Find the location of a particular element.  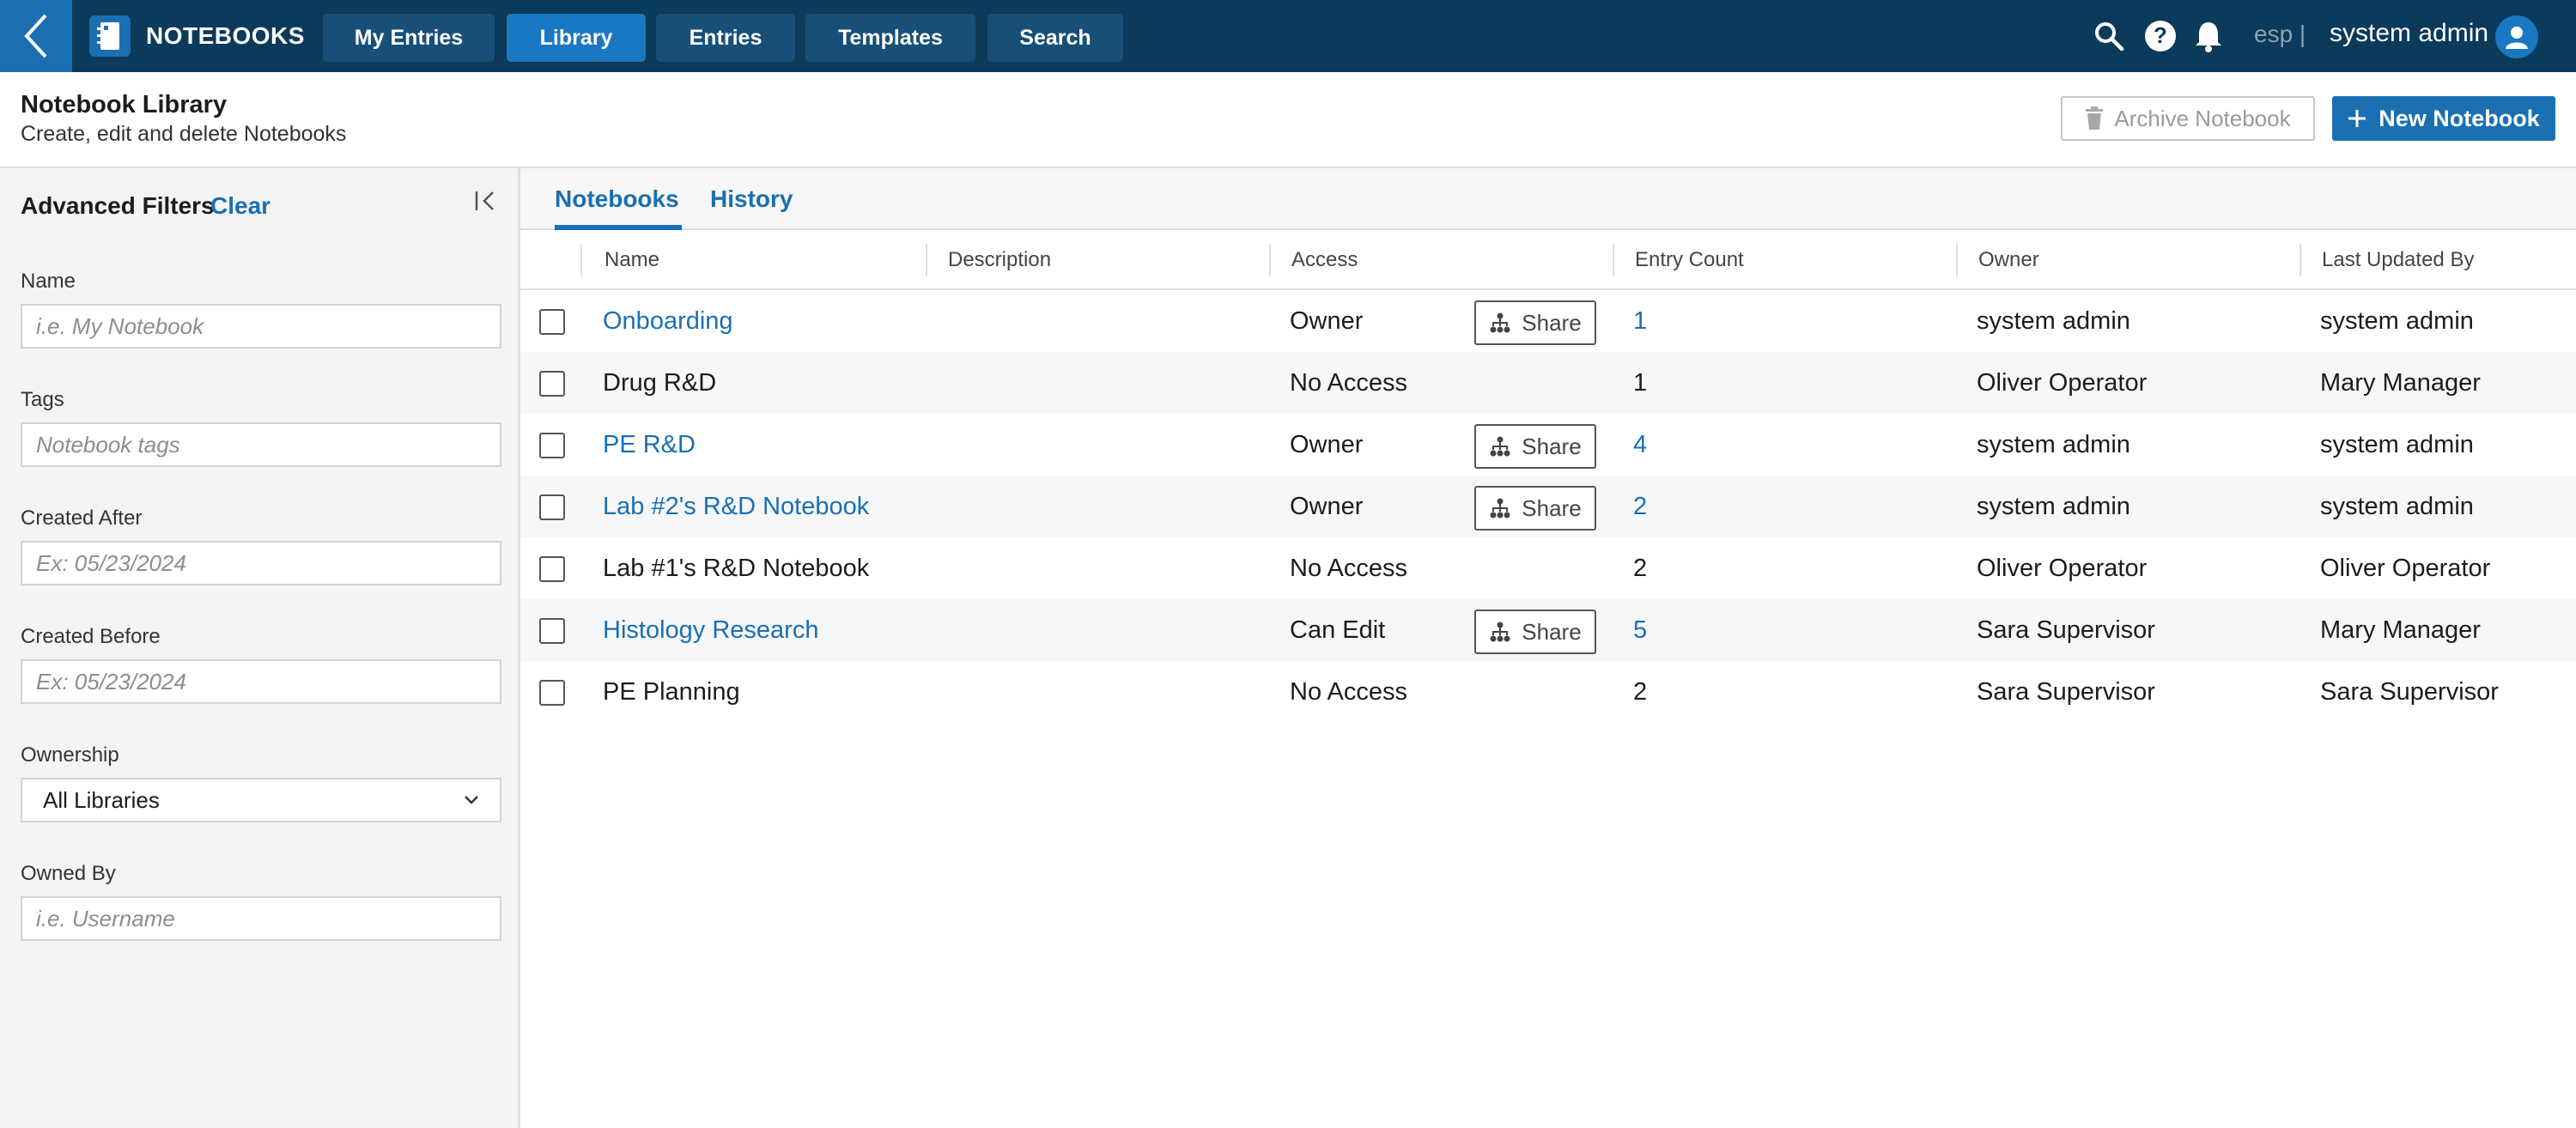

ownership-select: All Libraries is located at coordinates (261, 800).